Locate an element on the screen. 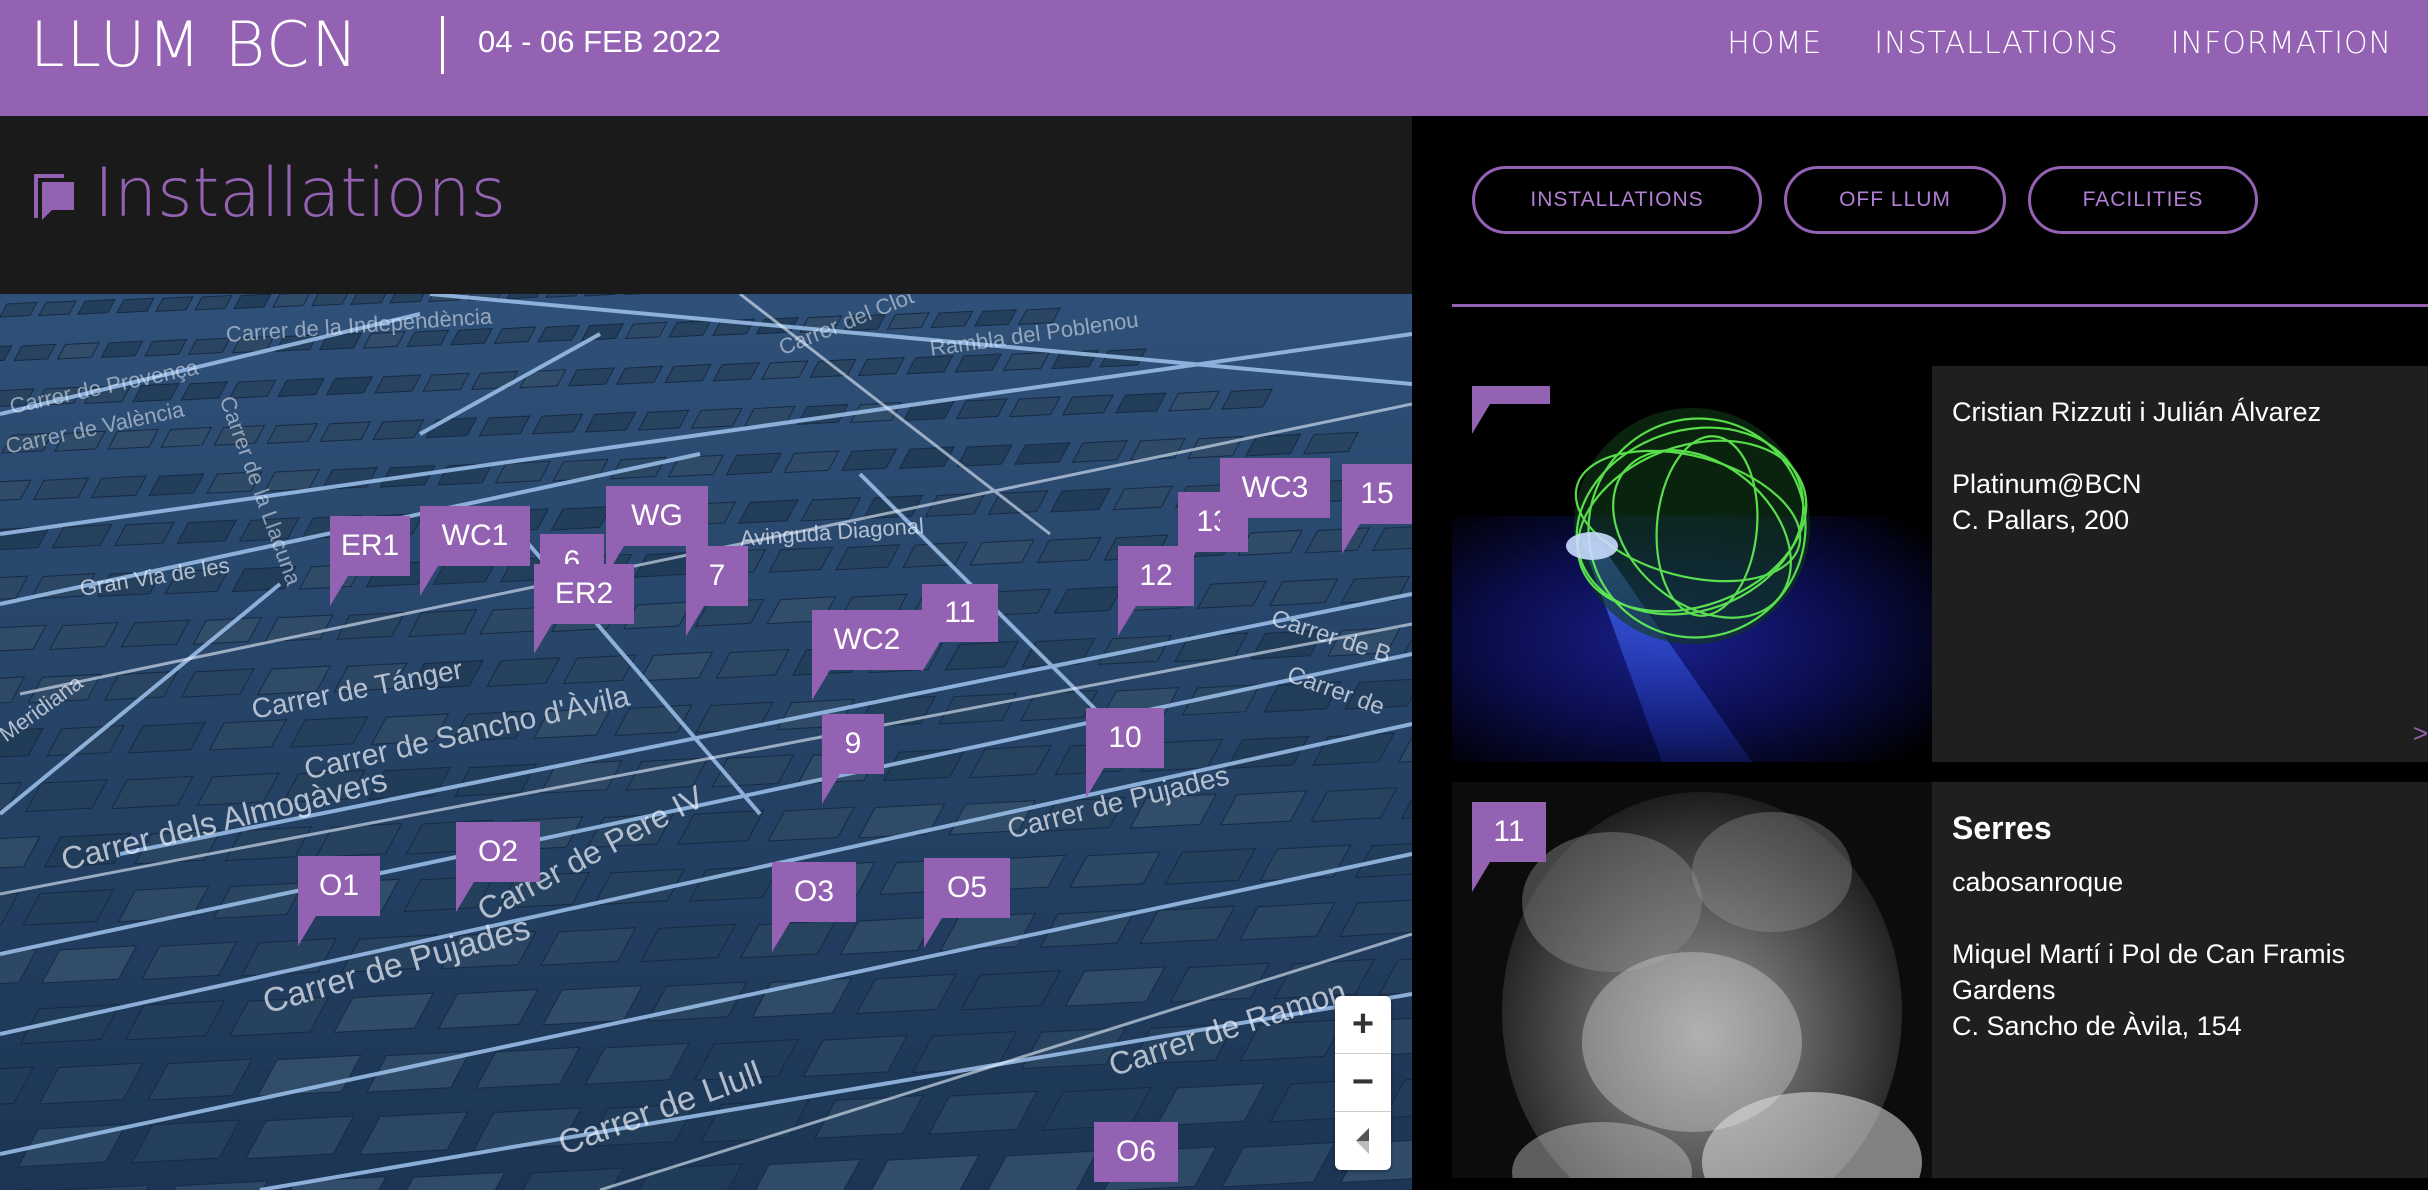 The image size is (2428, 1190). map-zoom-controls: + − is located at coordinates (1363, 1083).